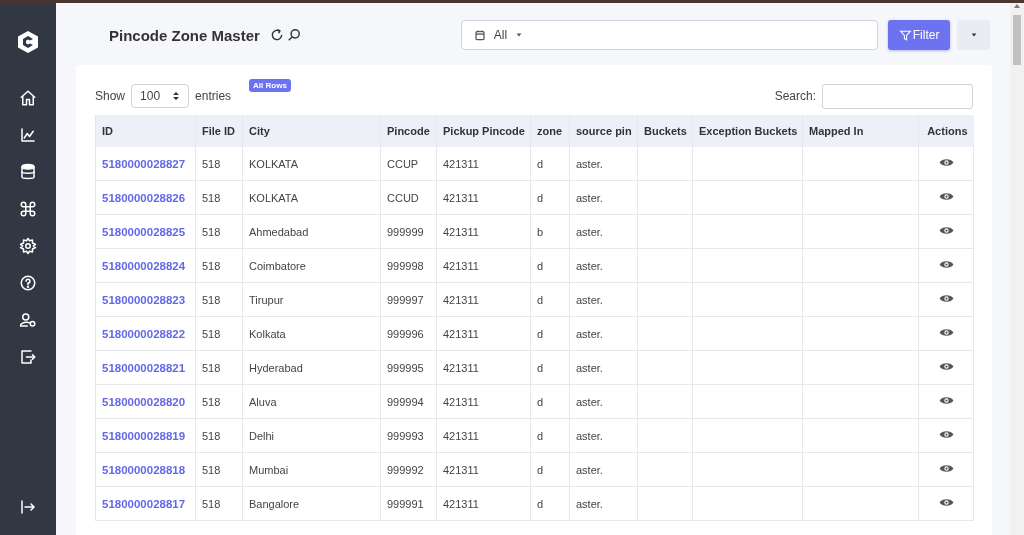  What do you see at coordinates (267, 333) in the screenshot?
I see `table-cell: Kolkata` at bounding box center [267, 333].